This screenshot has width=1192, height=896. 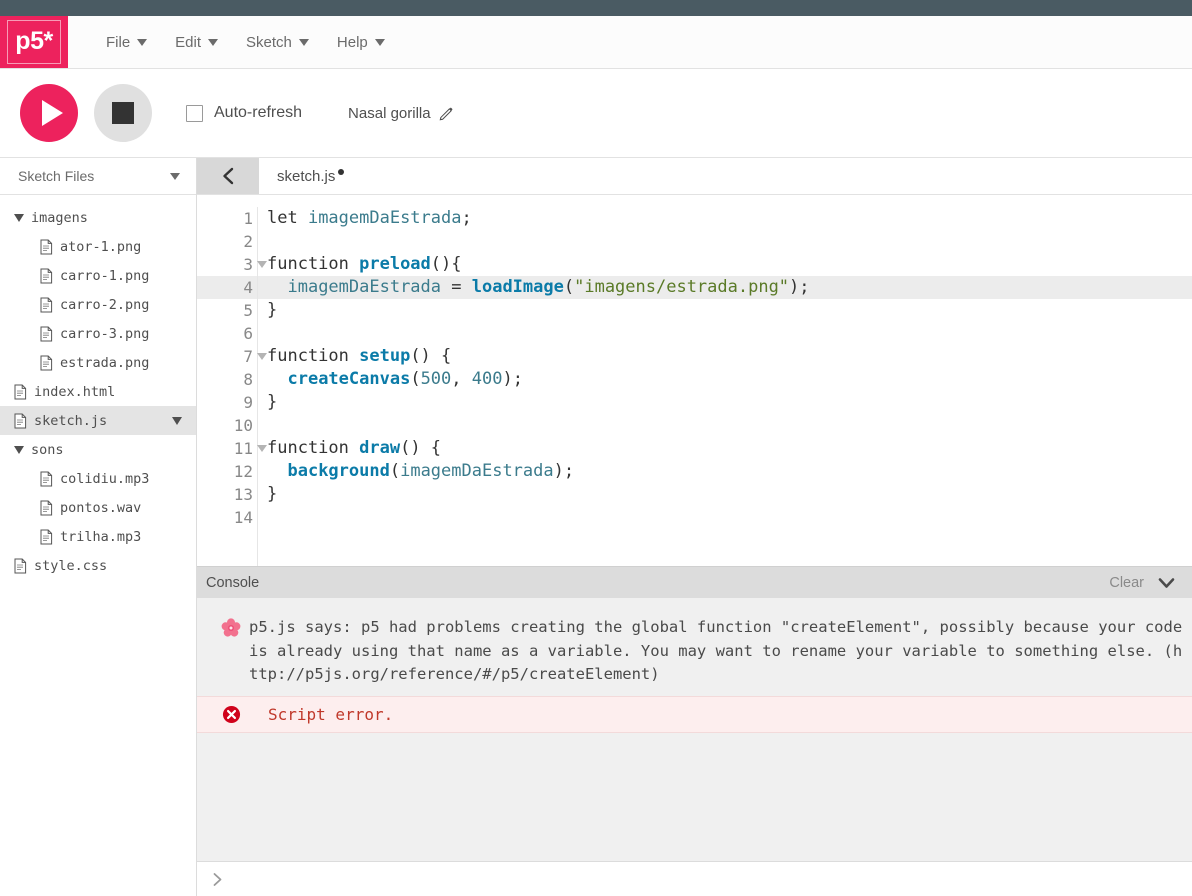 What do you see at coordinates (228, 176) in the screenshot?
I see `sidebar-collapse-button` at bounding box center [228, 176].